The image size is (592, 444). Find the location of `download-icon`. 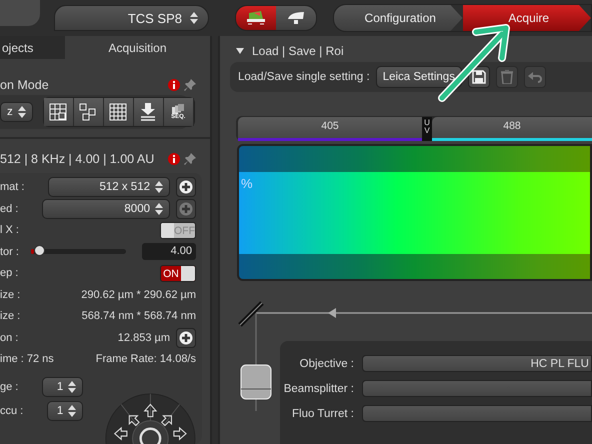

download-icon is located at coordinates (148, 112).